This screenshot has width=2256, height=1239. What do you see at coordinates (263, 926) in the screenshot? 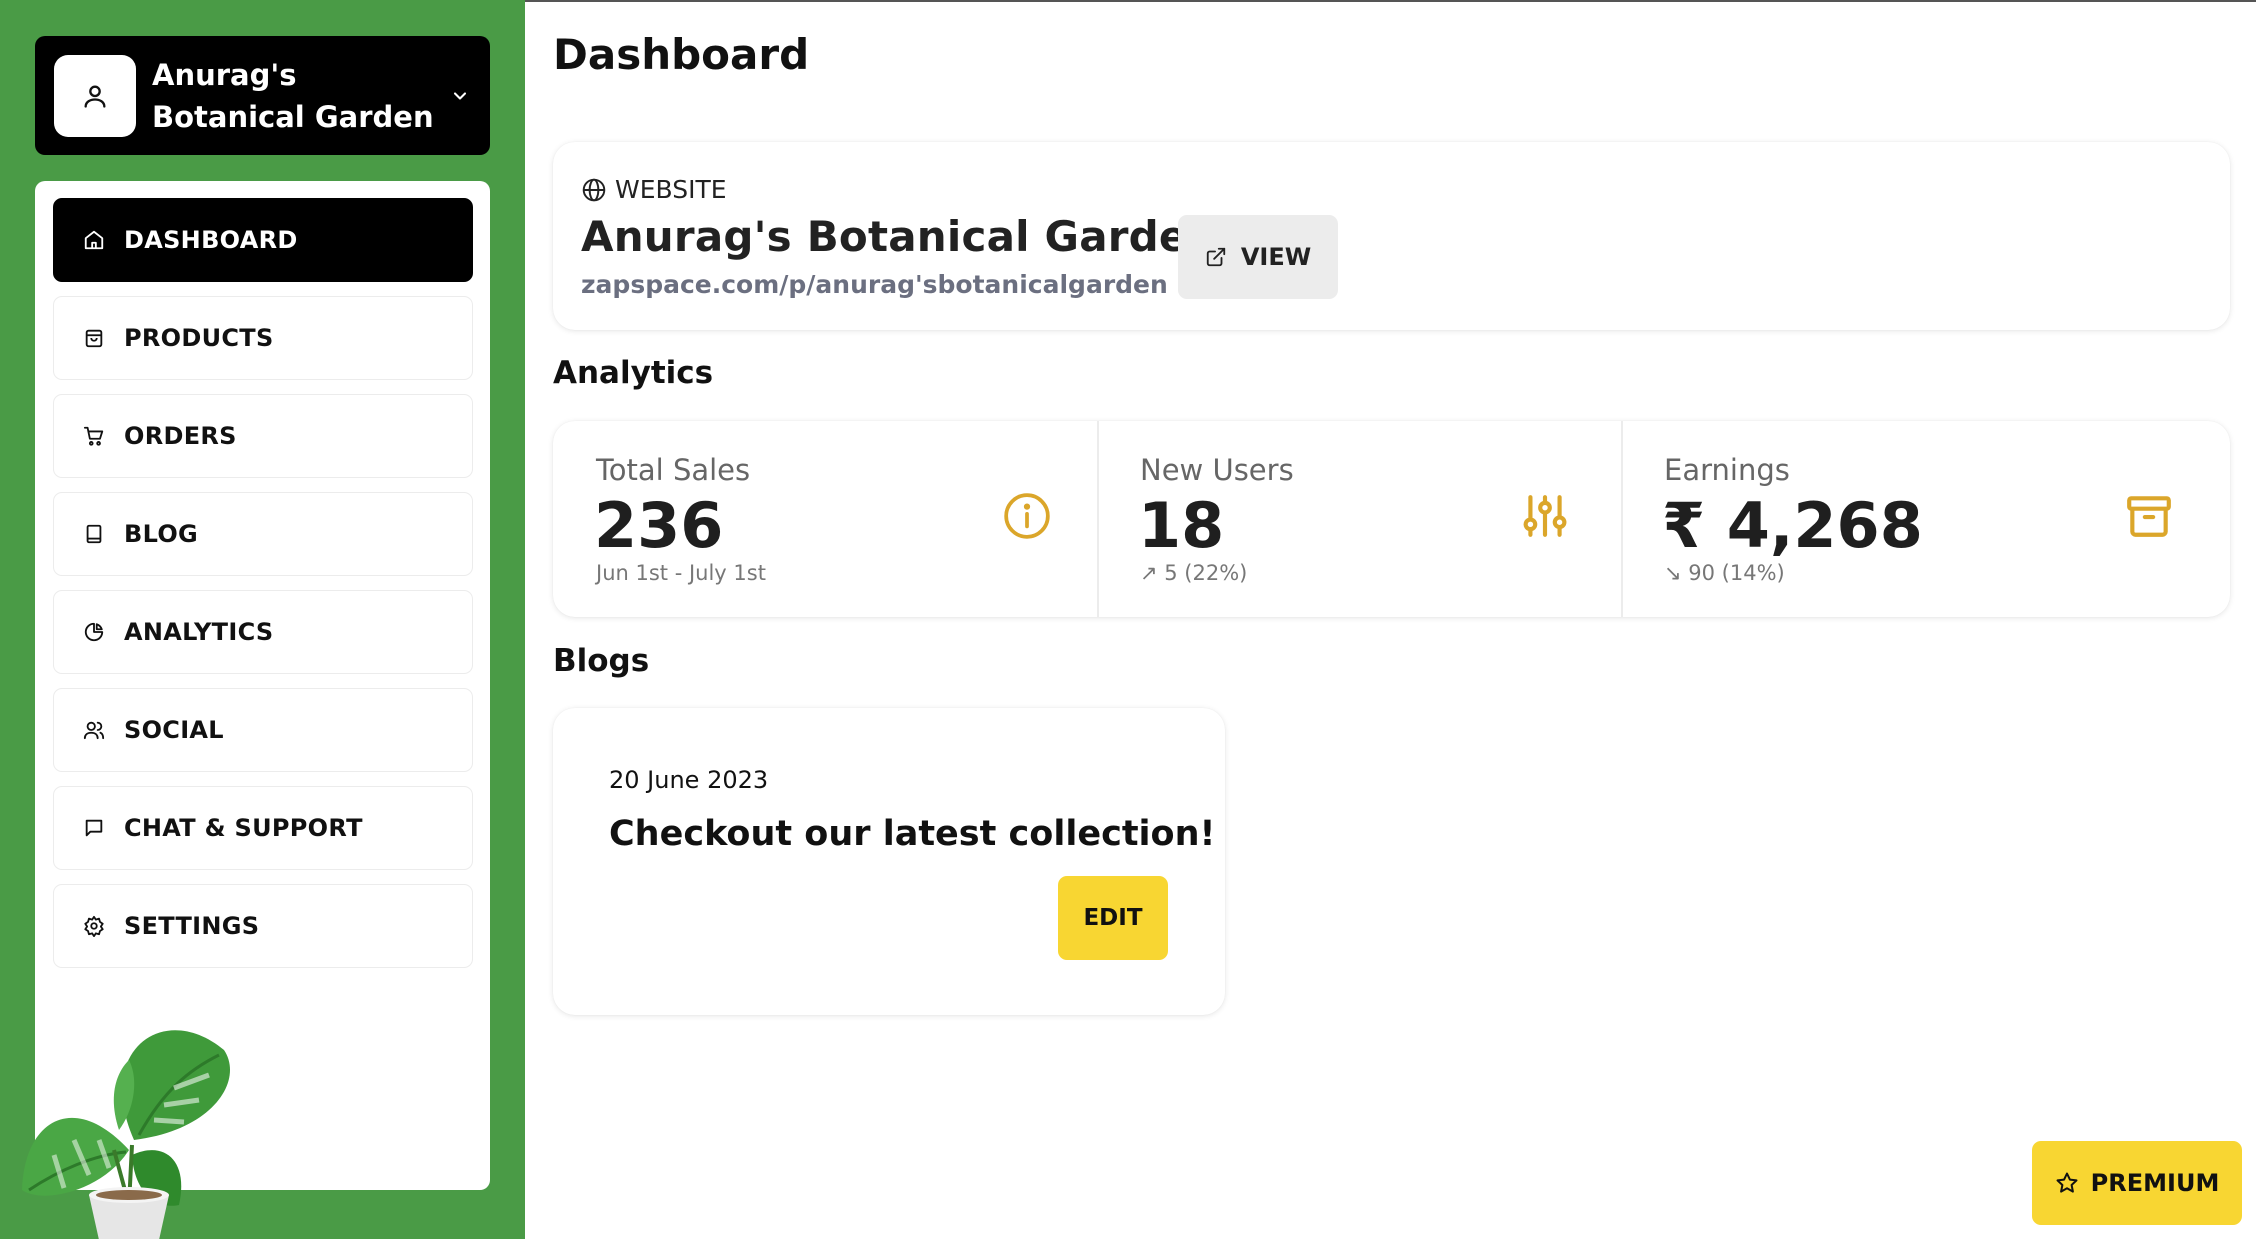
I see `sidebar-item-settings: SETTINGS` at bounding box center [263, 926].